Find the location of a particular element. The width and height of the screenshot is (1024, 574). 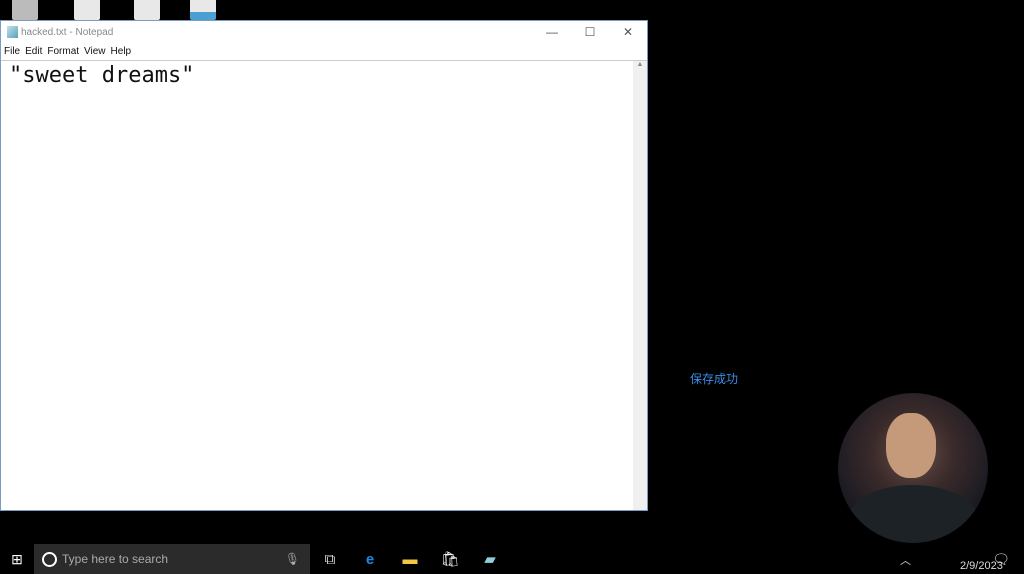

show-hidden-icons-chevron-icon: ︿ is located at coordinates (905, 560).